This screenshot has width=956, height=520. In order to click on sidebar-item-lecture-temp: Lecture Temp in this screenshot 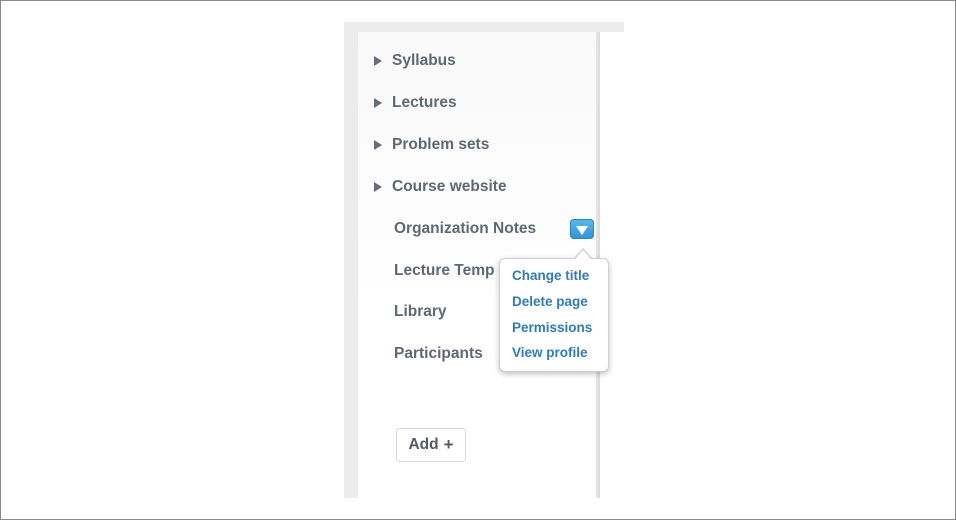, I will do `click(444, 271)`.